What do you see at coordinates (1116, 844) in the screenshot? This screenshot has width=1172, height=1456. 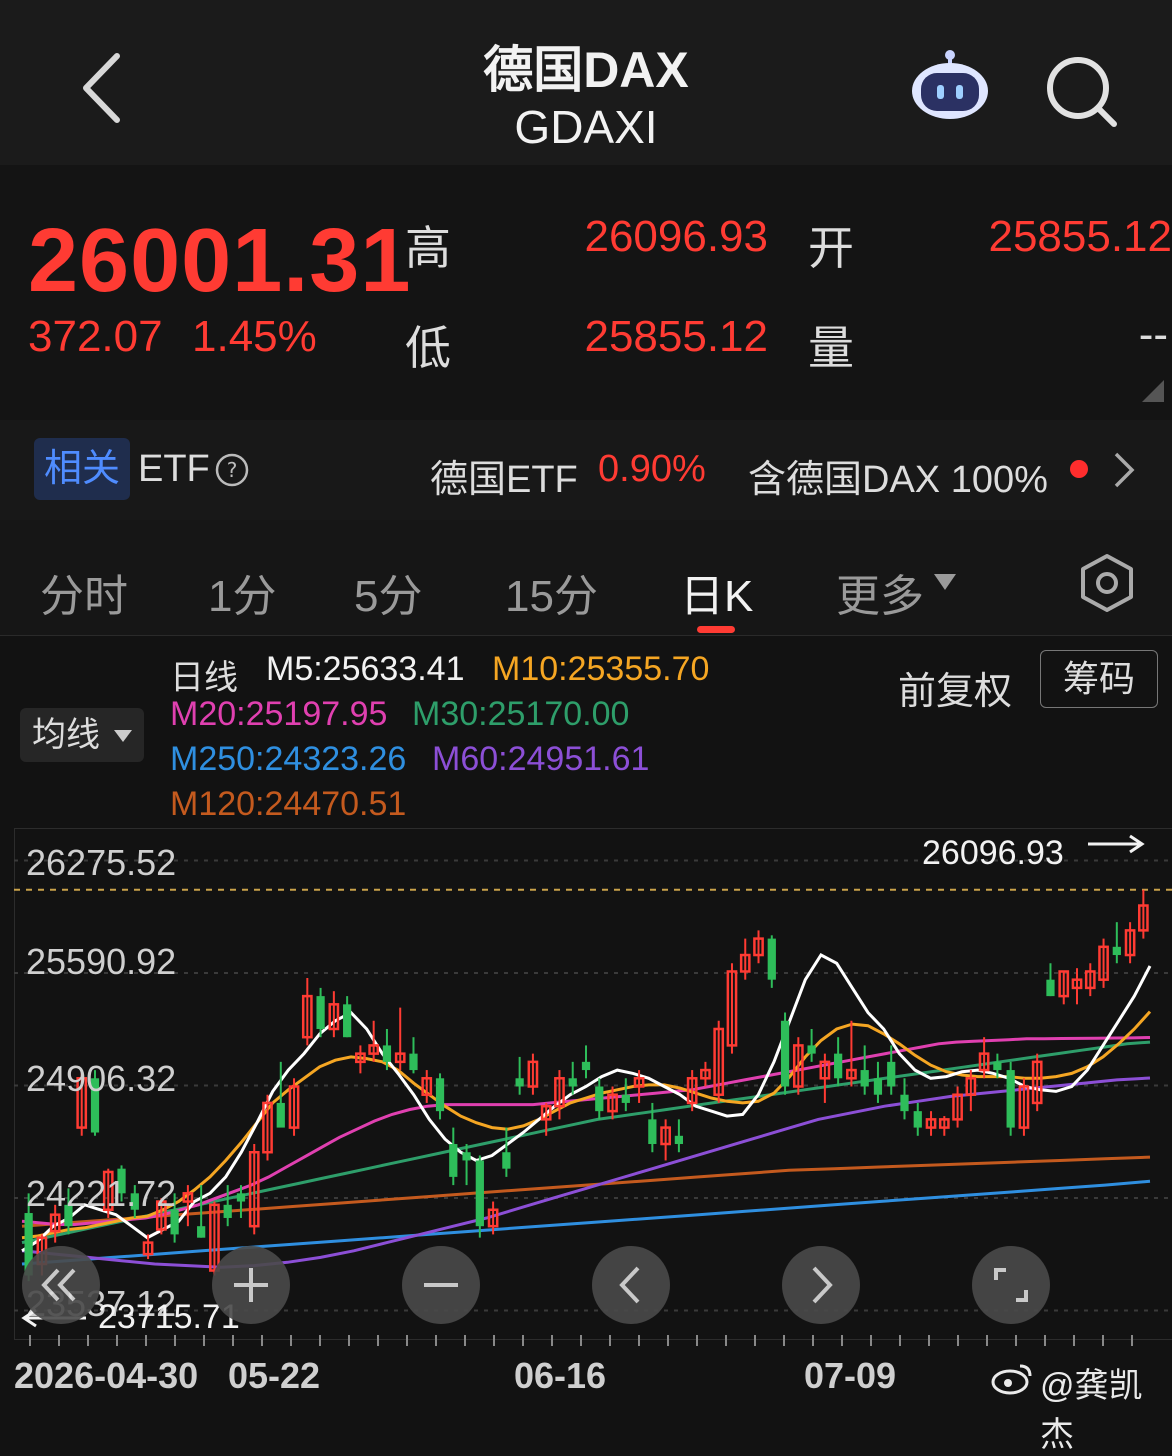 I see `arrow-right-icon` at bounding box center [1116, 844].